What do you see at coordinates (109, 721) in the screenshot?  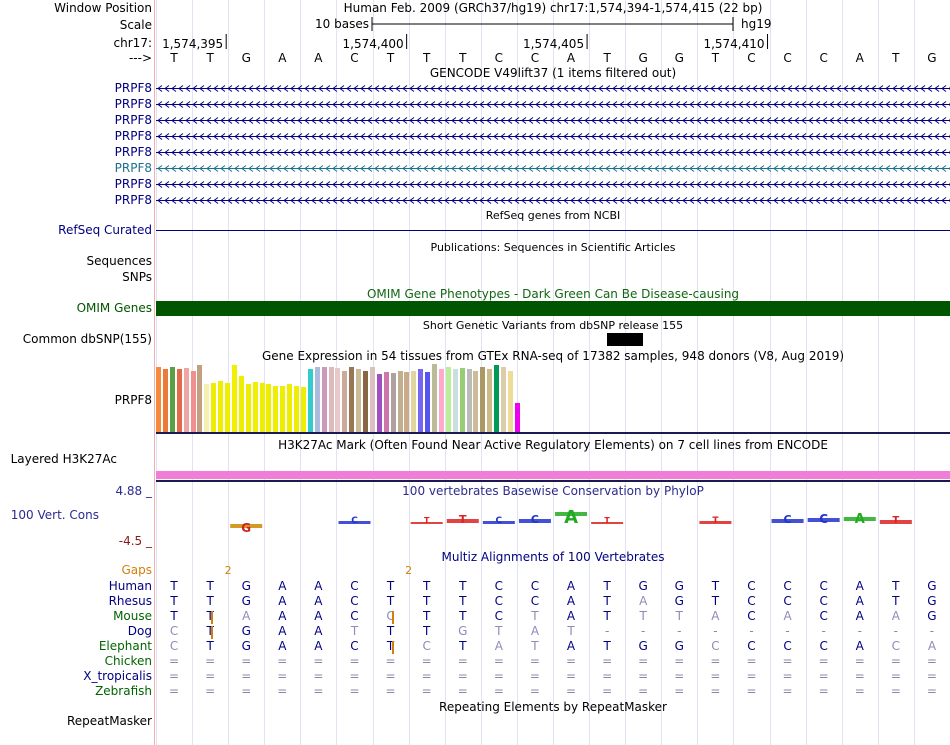 I see `repeatmasker-label: RepeatMasker` at bounding box center [109, 721].